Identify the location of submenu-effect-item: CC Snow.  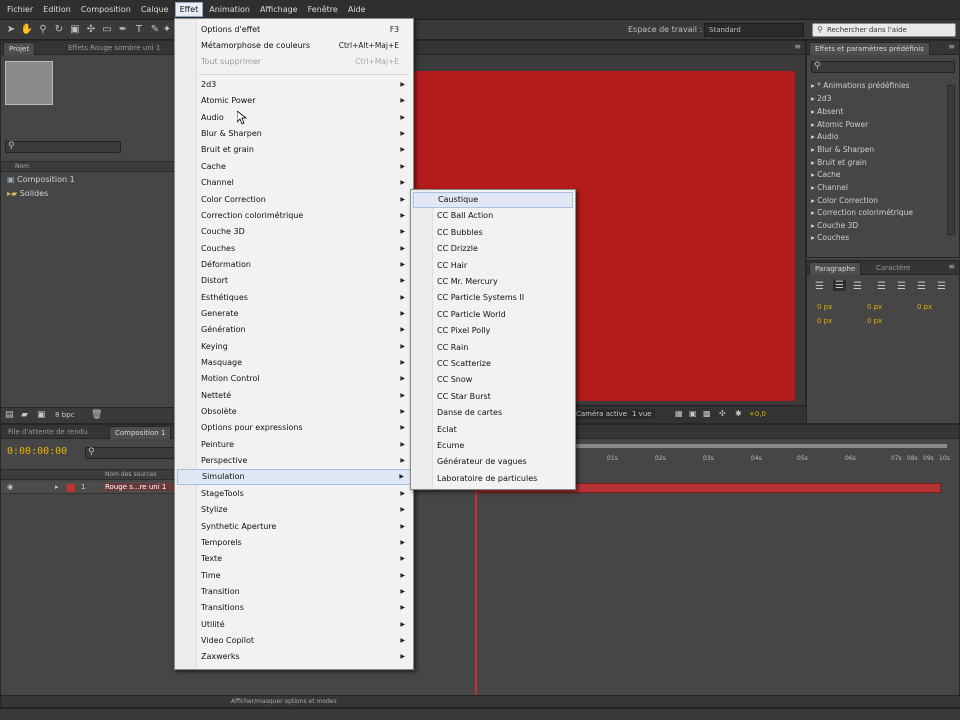
(493, 380).